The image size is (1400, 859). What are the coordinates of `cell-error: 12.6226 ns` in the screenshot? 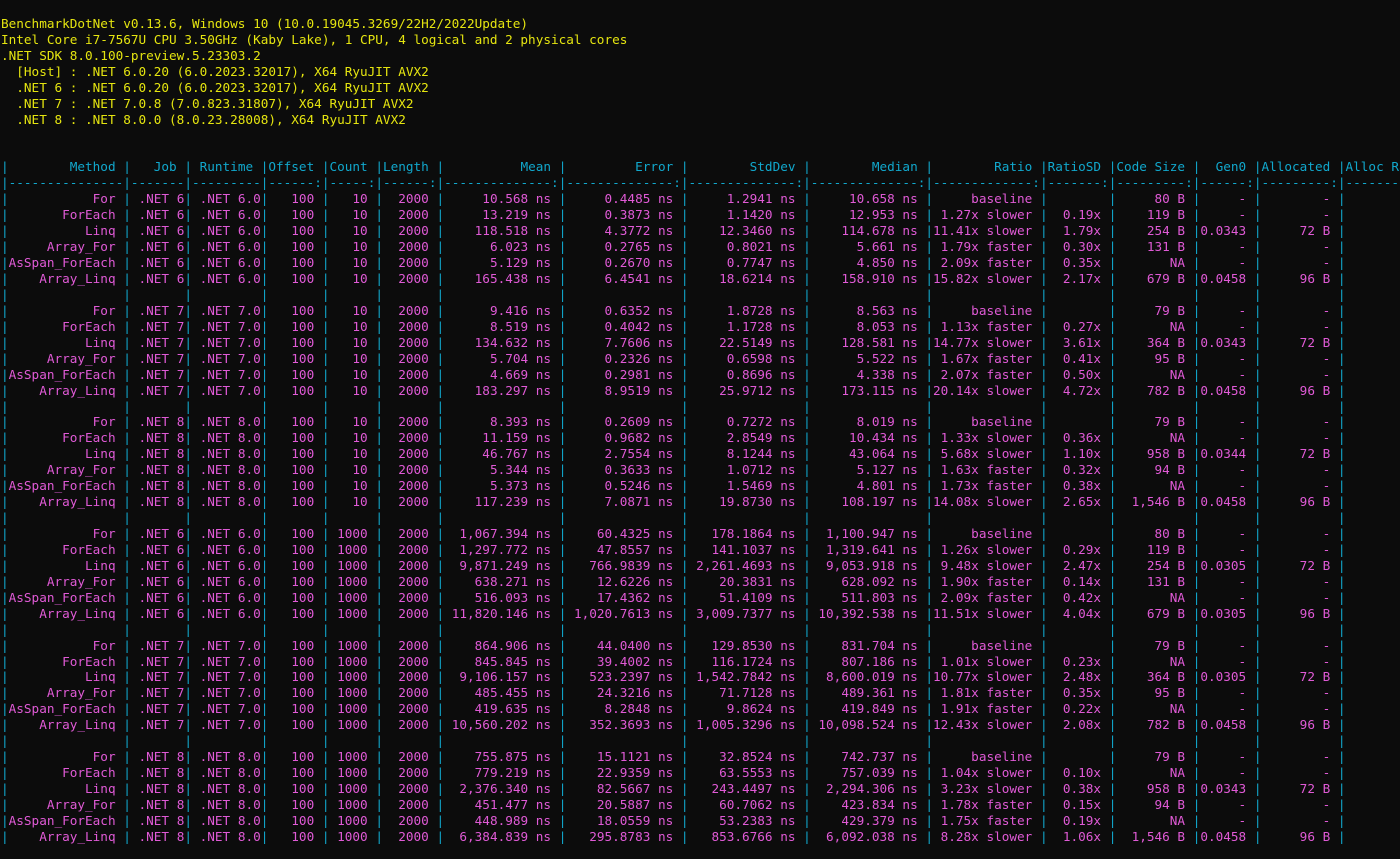 It's located at (623, 581).